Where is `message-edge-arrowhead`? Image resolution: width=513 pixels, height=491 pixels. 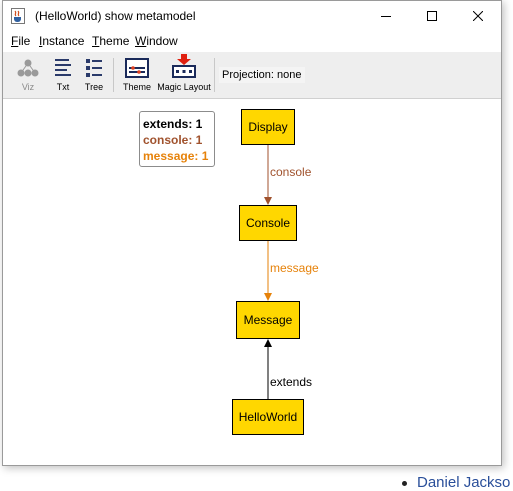 message-edge-arrowhead is located at coordinates (268, 297).